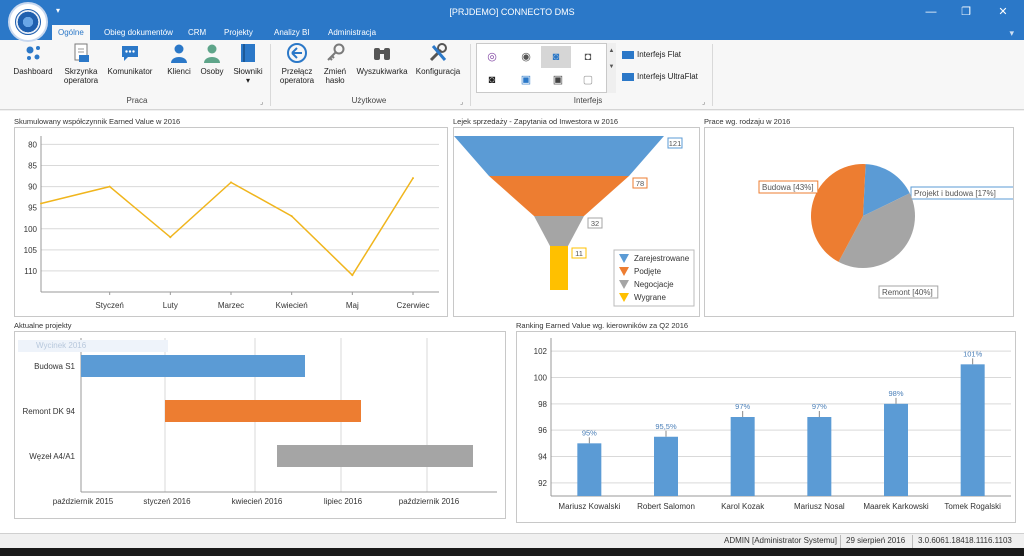  I want to click on skin-gallery: ◎ ◉ ◙ ◘ ◙ ▣ ▣ ▢, so click(546, 68).